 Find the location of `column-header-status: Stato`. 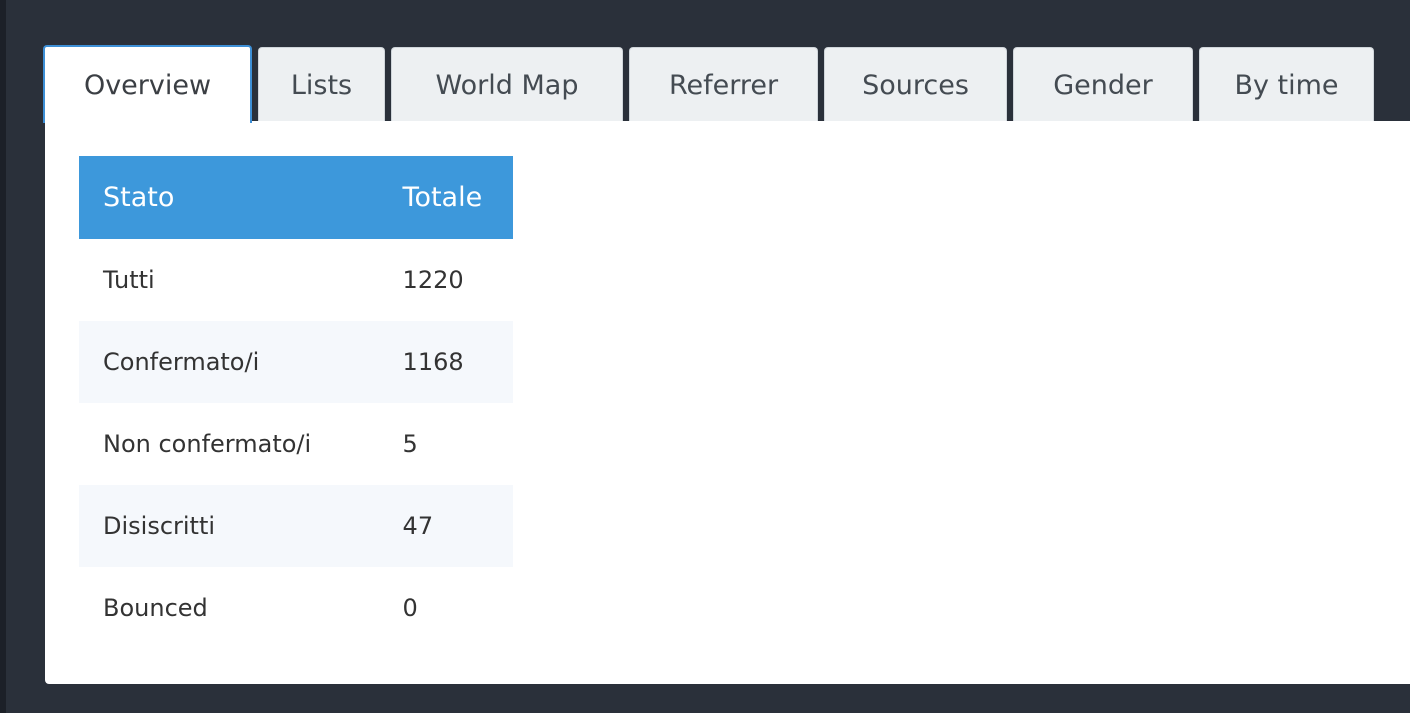

column-header-status: Stato is located at coordinates (231, 197).